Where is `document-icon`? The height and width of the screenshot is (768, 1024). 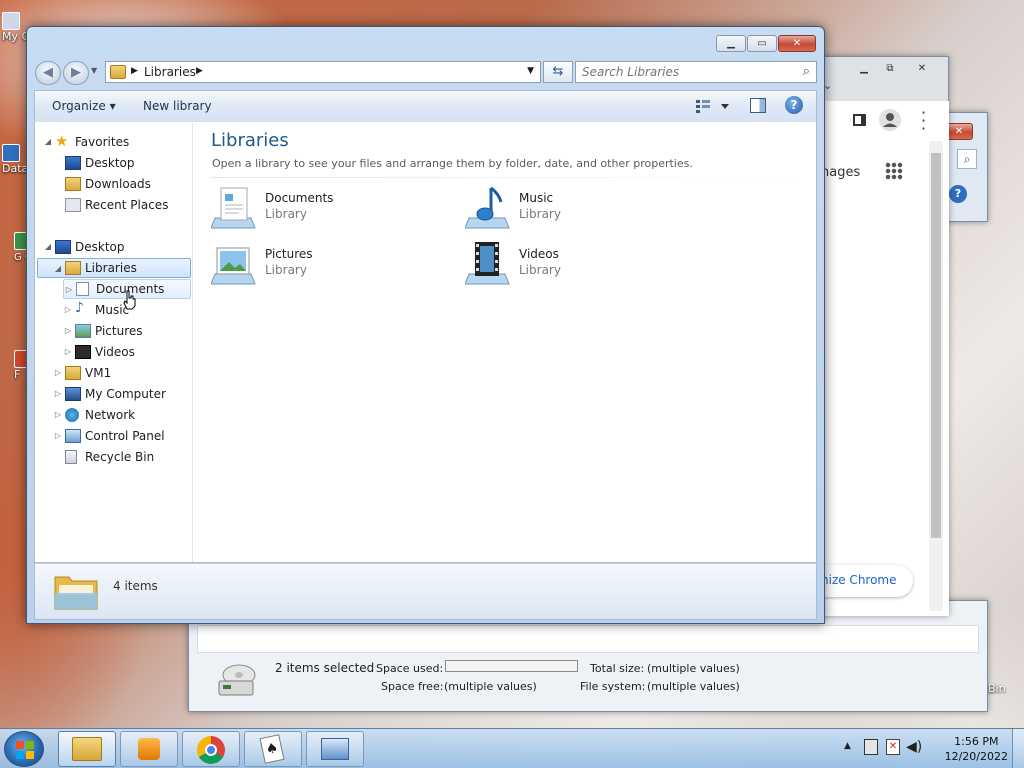
document-icon is located at coordinates (82, 289).